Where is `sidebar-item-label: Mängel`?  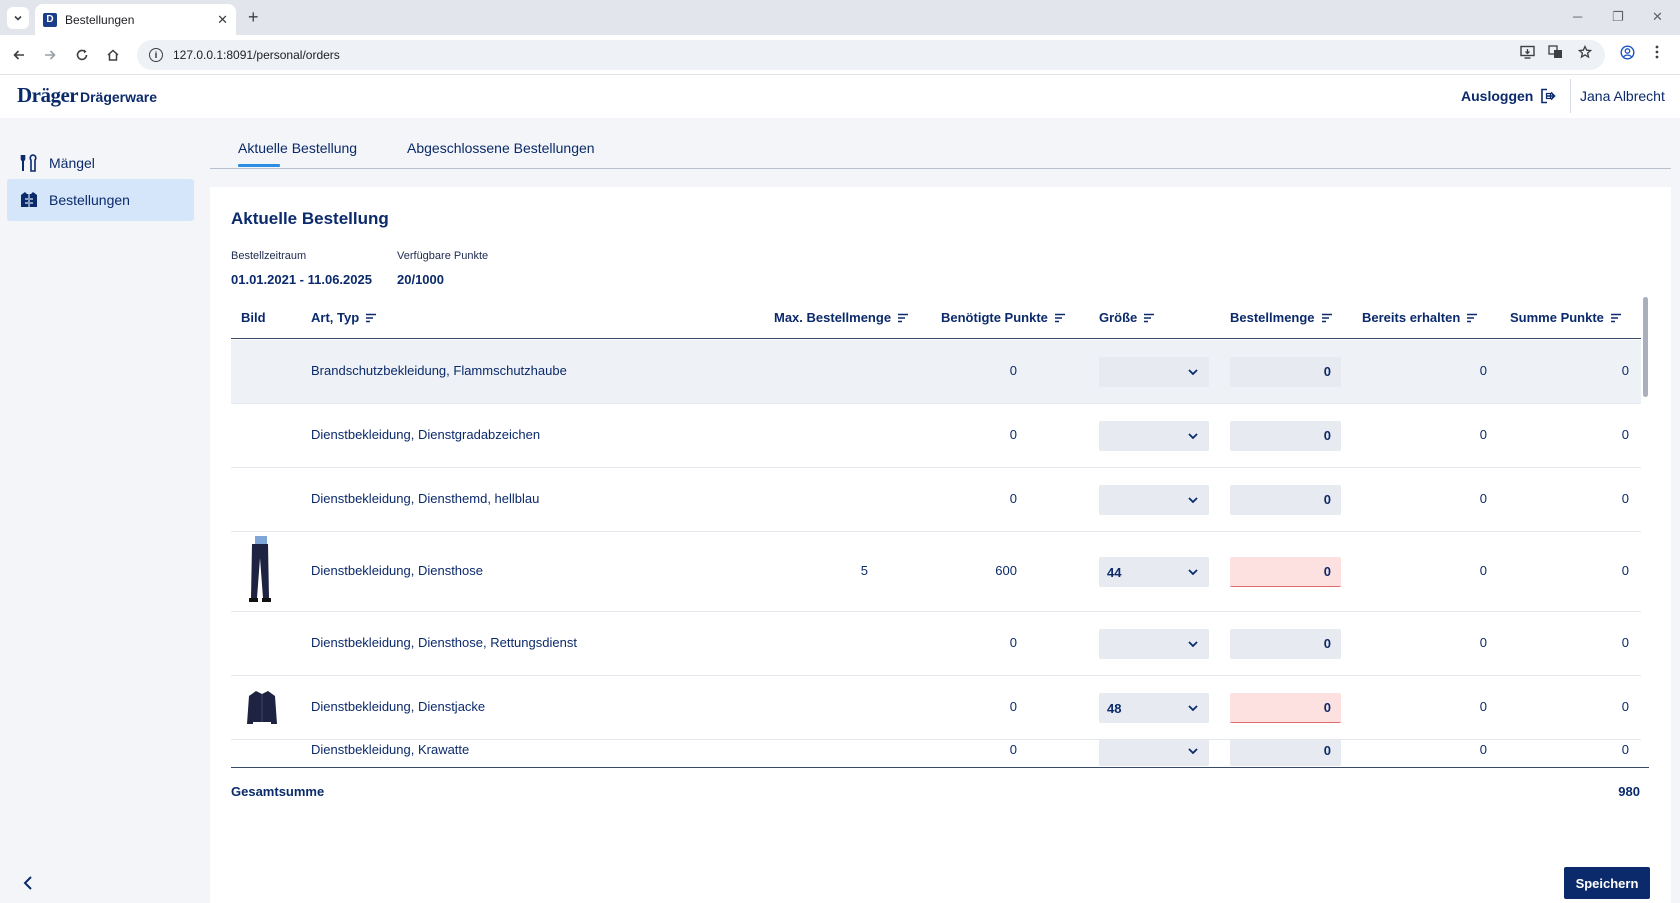 sidebar-item-label: Mängel is located at coordinates (72, 163).